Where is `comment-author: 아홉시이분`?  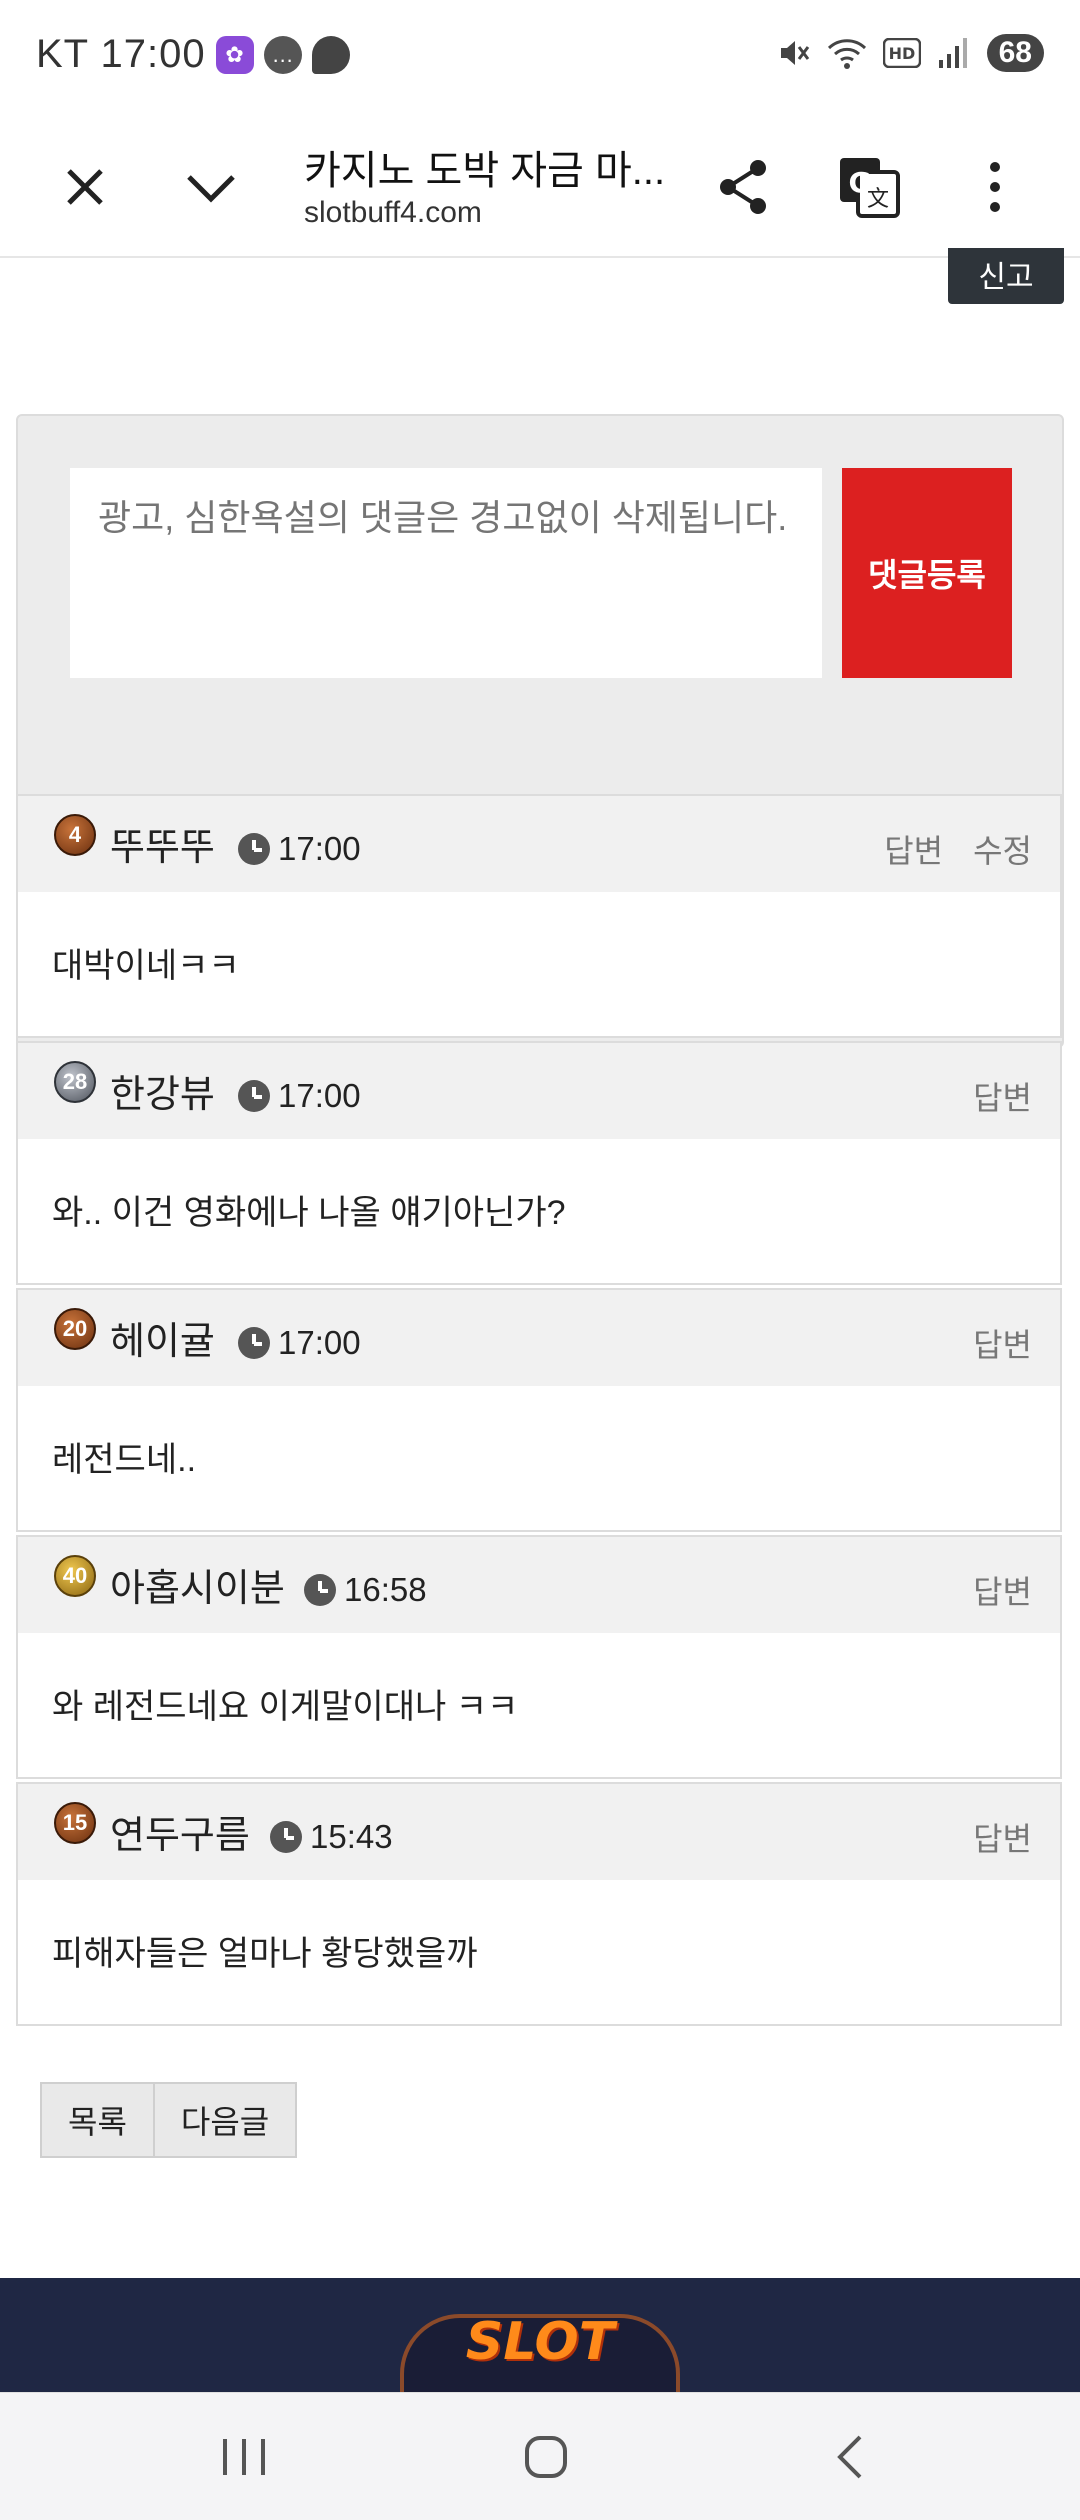 comment-author: 아홉시이분 is located at coordinates (197, 1584).